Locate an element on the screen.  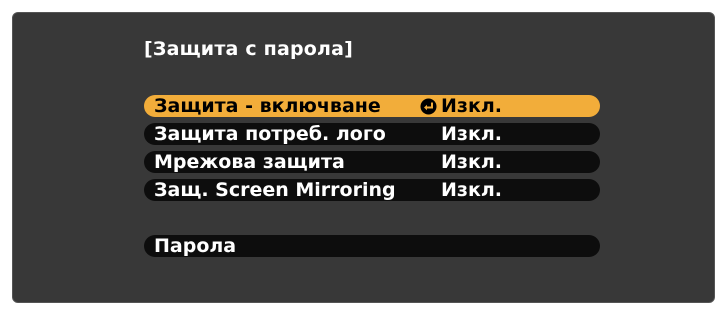
menu-item-label: Защита - включване is located at coordinates (267, 106).